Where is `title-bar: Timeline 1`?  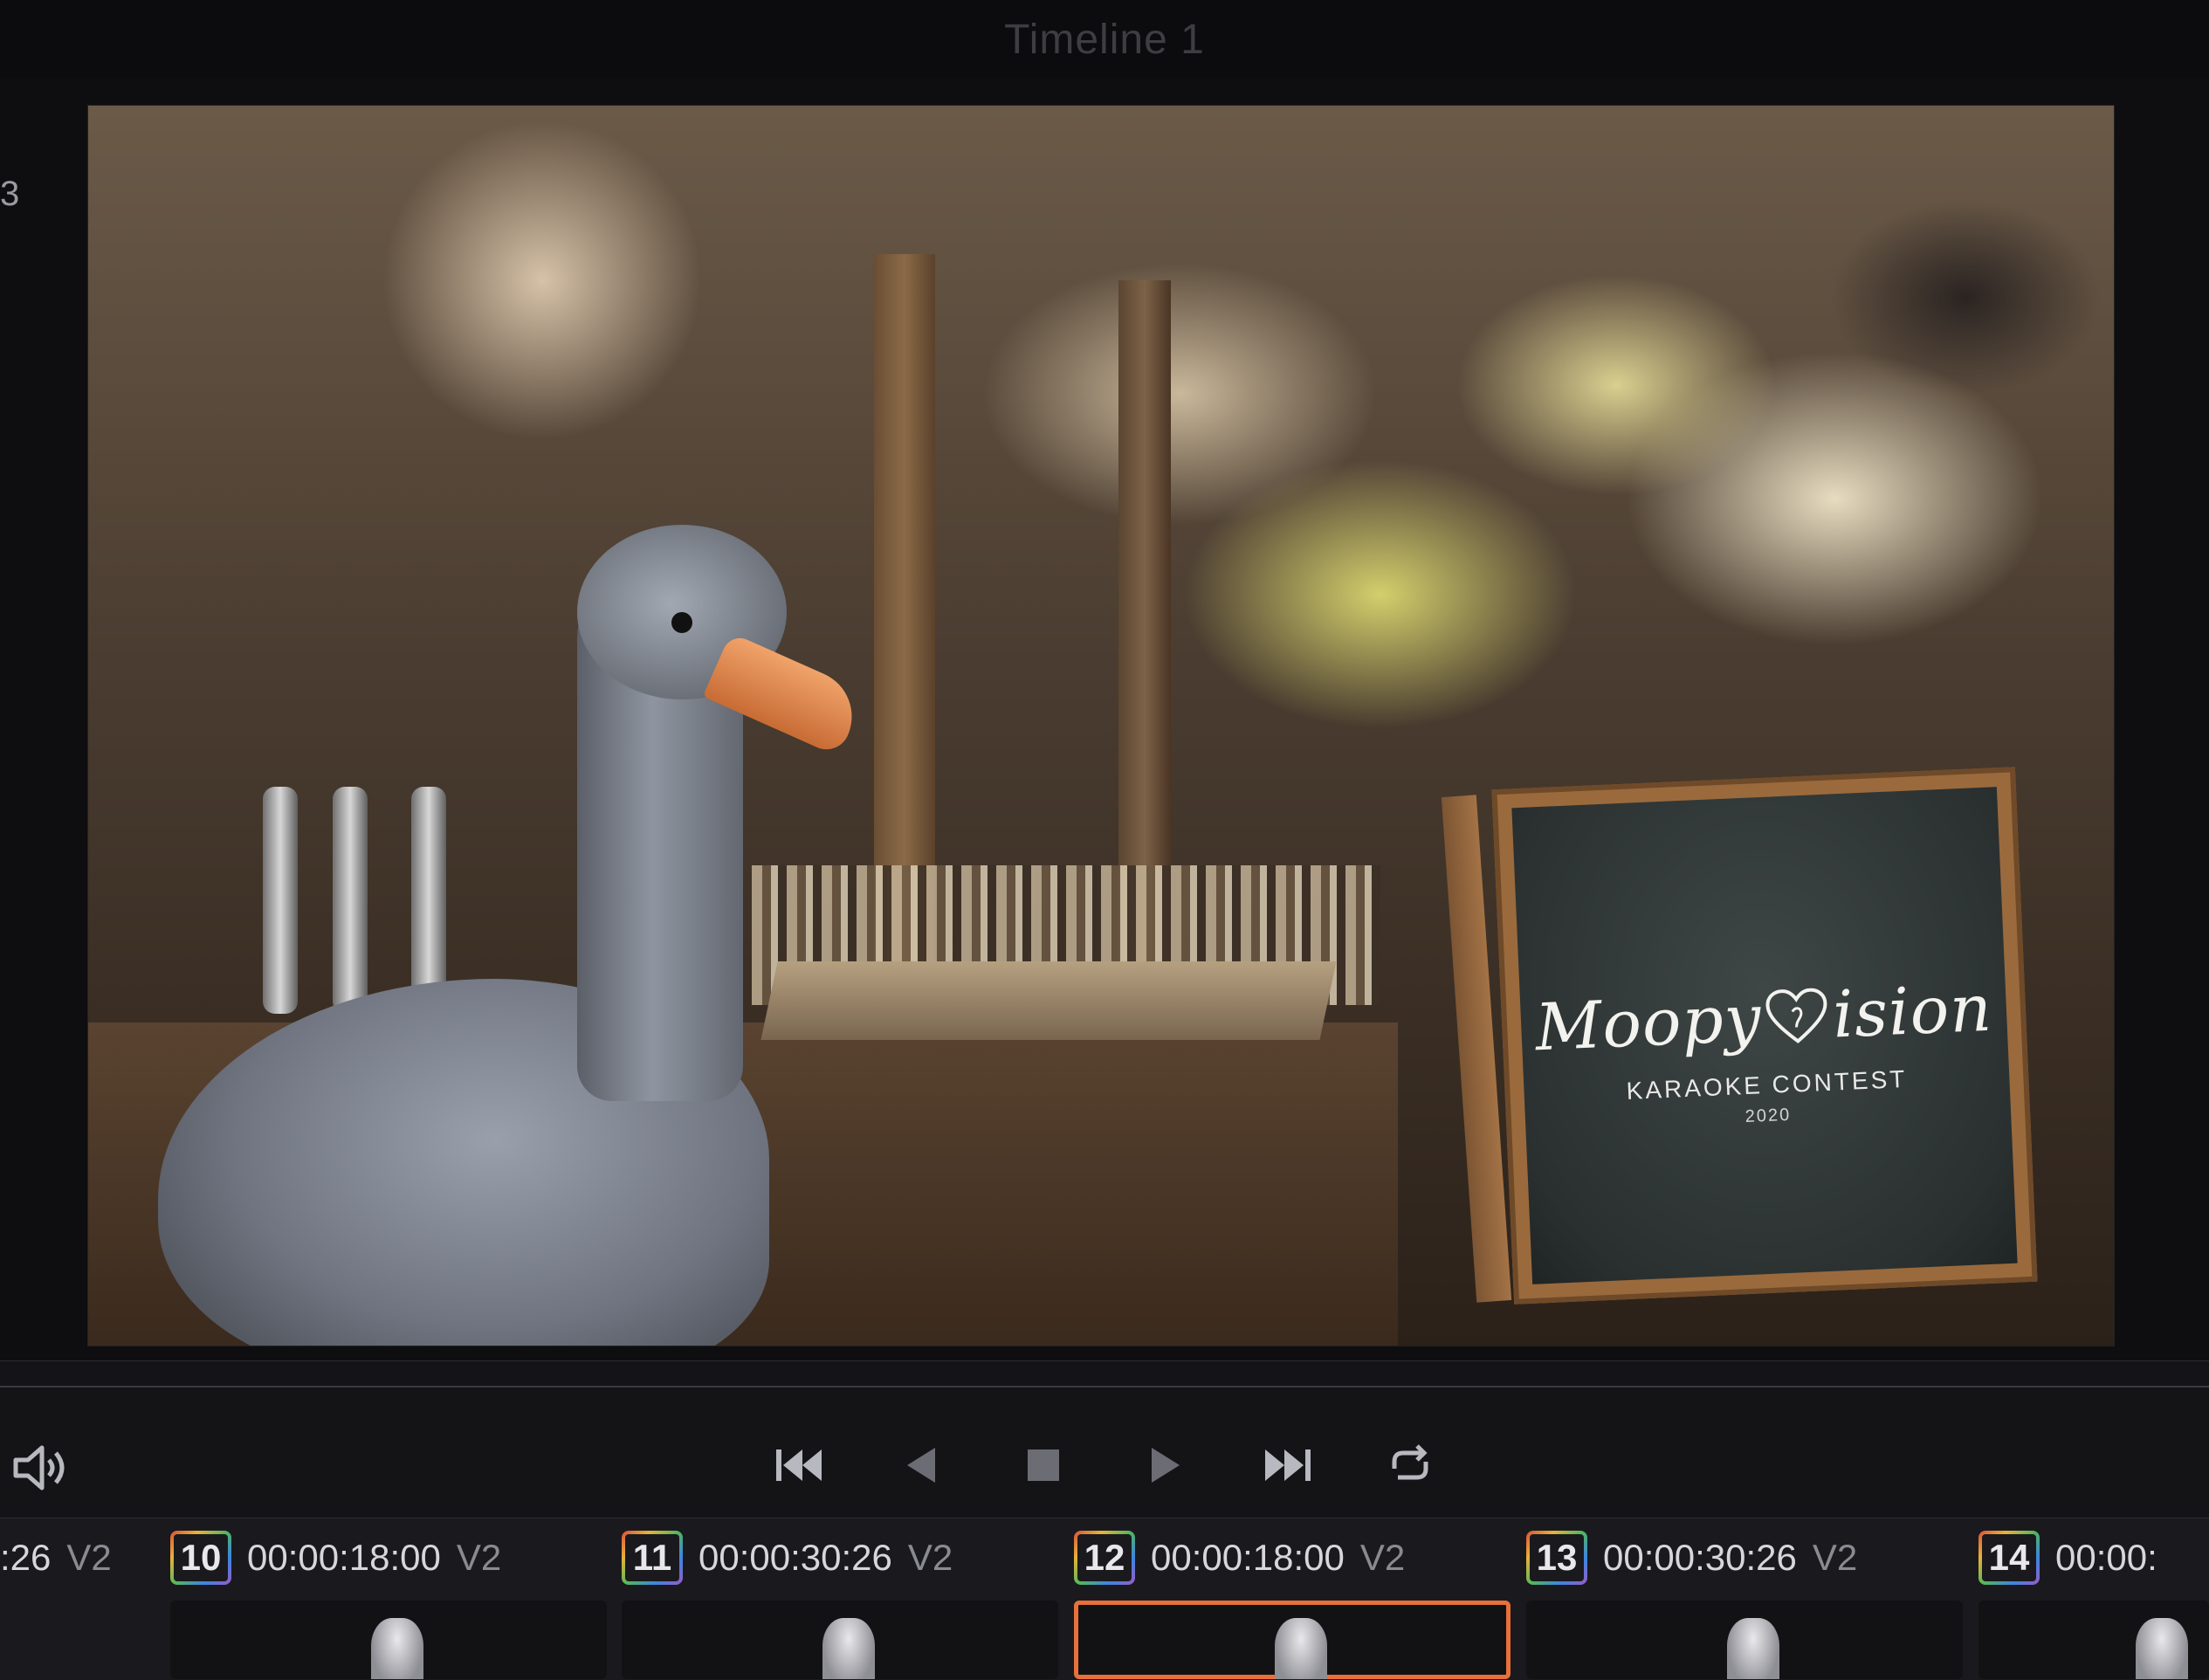
title-bar: Timeline 1 is located at coordinates (1104, 39).